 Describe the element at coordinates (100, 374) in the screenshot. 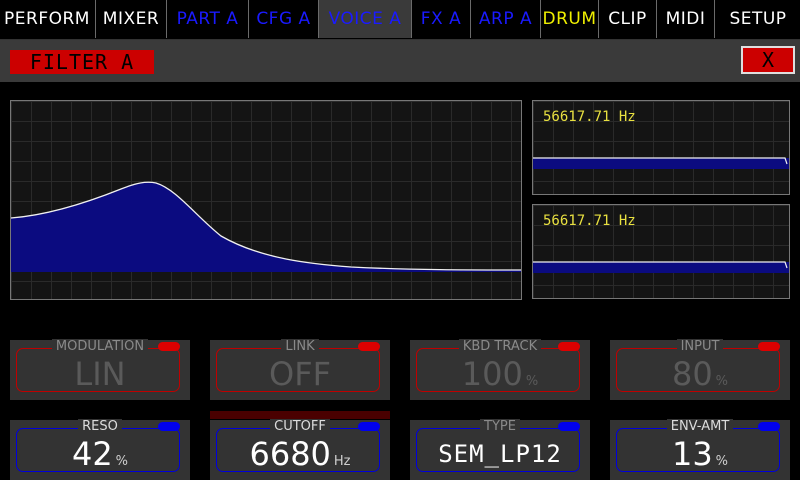

I see `modulation-value: LIN` at that location.